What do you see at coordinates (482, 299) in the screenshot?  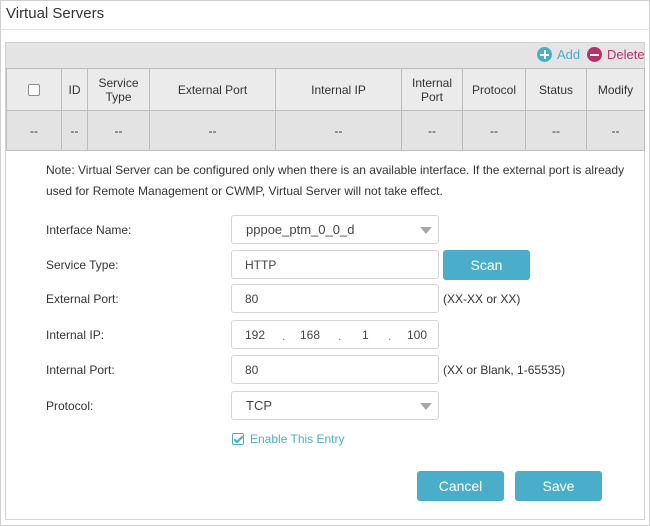 I see `external-port-hint: (XX-XX or XX)` at bounding box center [482, 299].